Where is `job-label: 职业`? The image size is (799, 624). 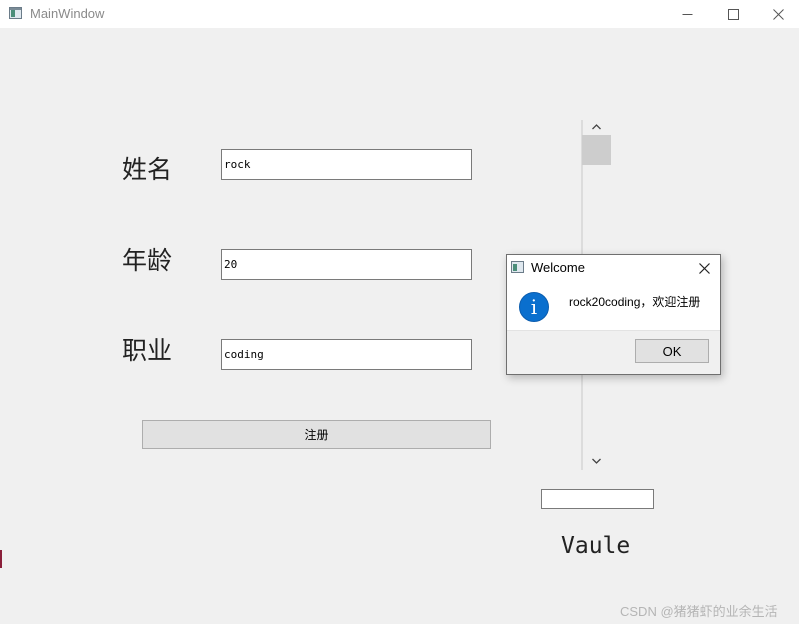
job-label: 职业 is located at coordinates (147, 350).